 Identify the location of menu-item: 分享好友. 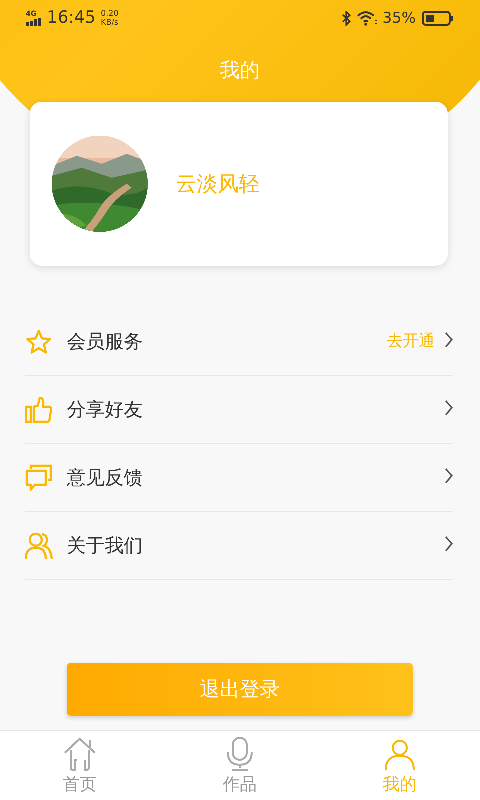
(239, 410).